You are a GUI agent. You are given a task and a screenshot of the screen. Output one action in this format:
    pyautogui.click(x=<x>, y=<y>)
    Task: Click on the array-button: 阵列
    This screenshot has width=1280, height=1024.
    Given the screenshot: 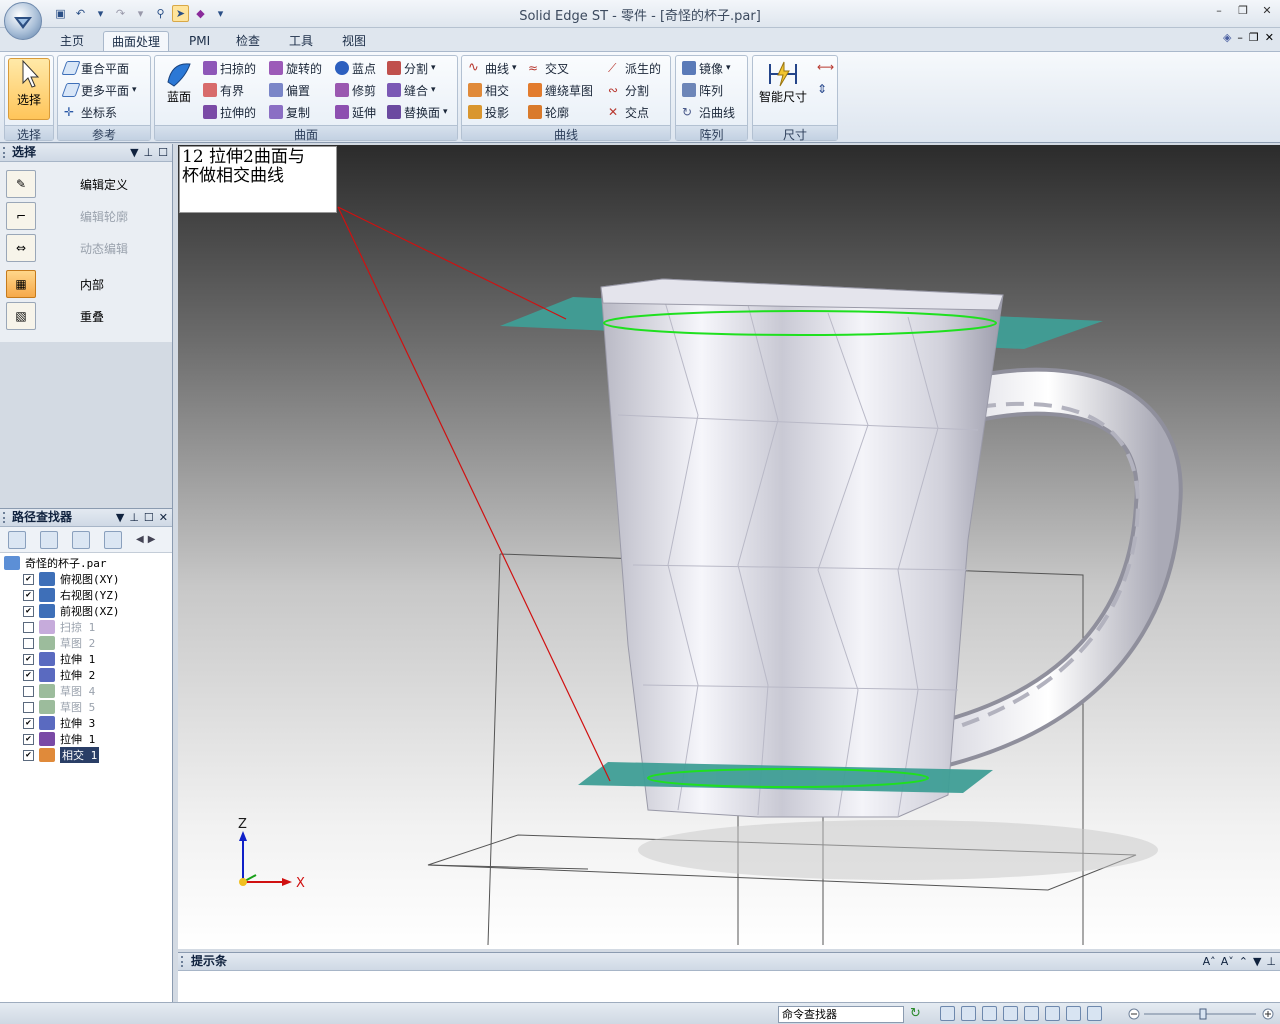 What is the action you would take?
    pyautogui.click(x=702, y=90)
    